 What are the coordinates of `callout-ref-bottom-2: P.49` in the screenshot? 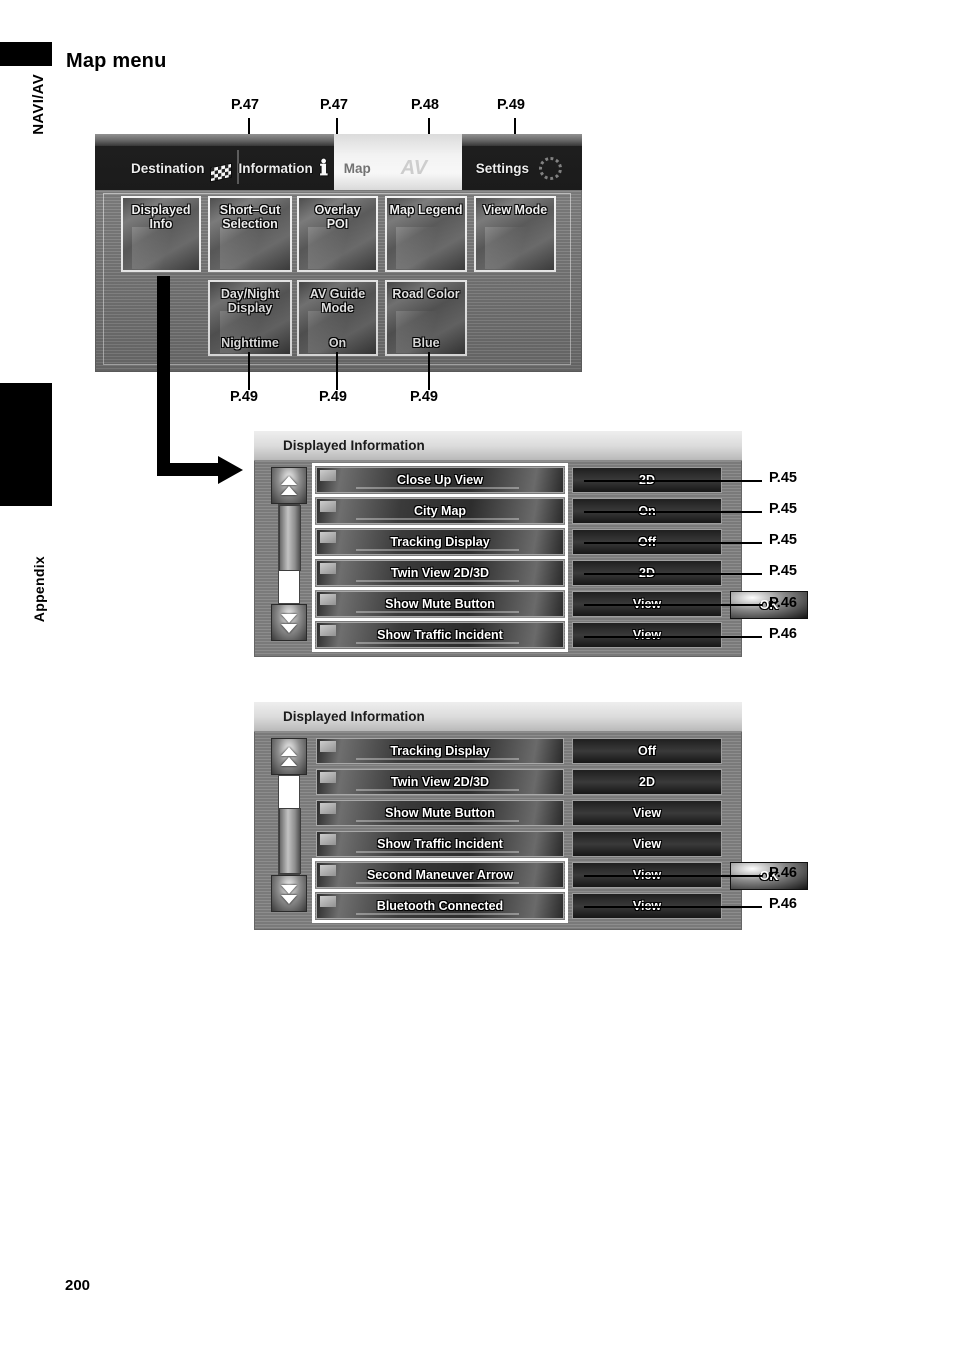 It's located at (333, 397).